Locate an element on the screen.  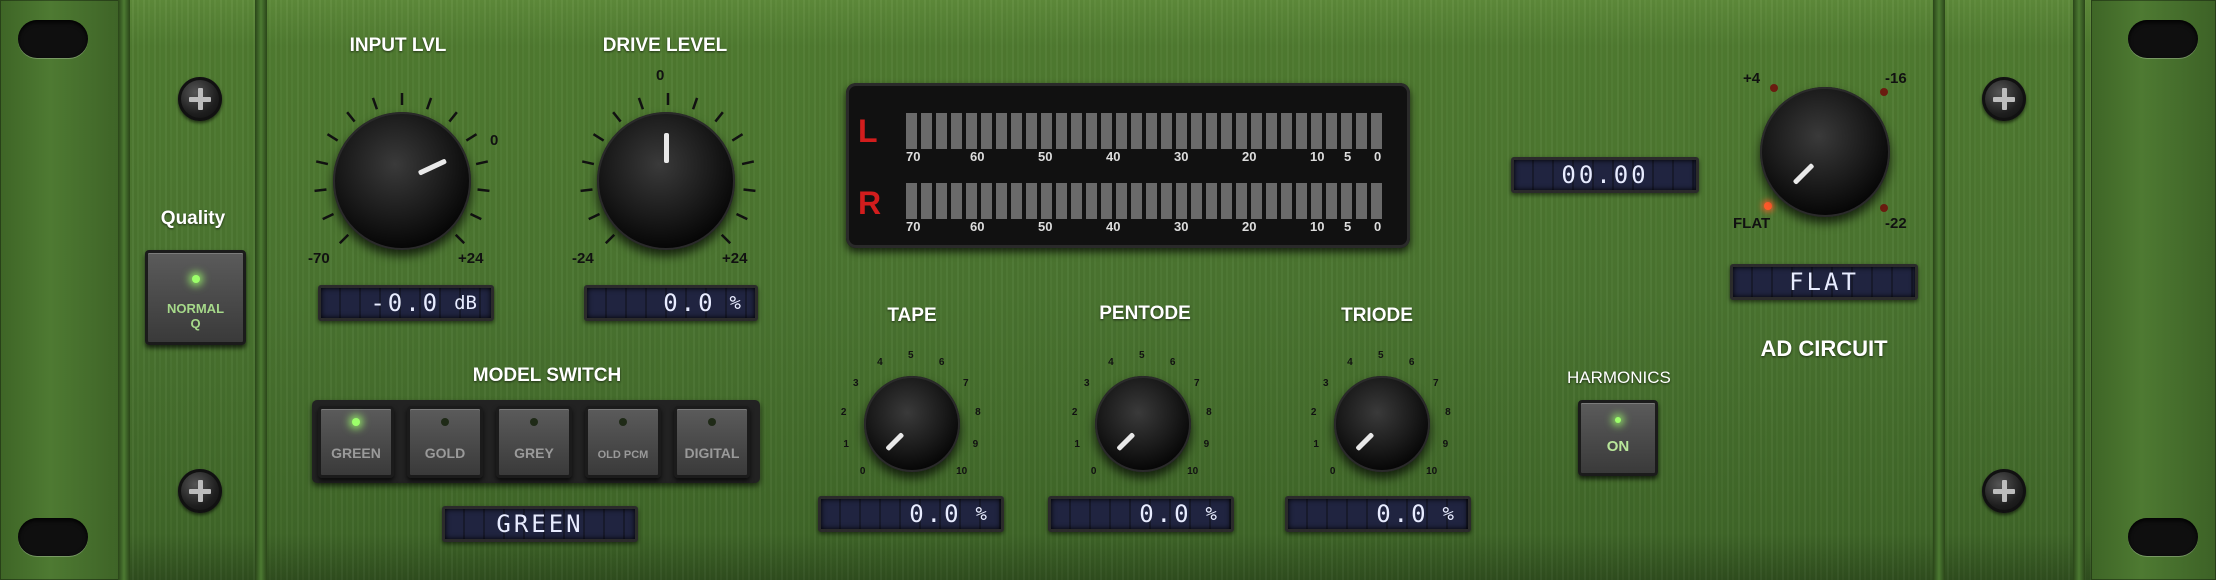
model-button-grey: GREY is located at coordinates (534, 442).